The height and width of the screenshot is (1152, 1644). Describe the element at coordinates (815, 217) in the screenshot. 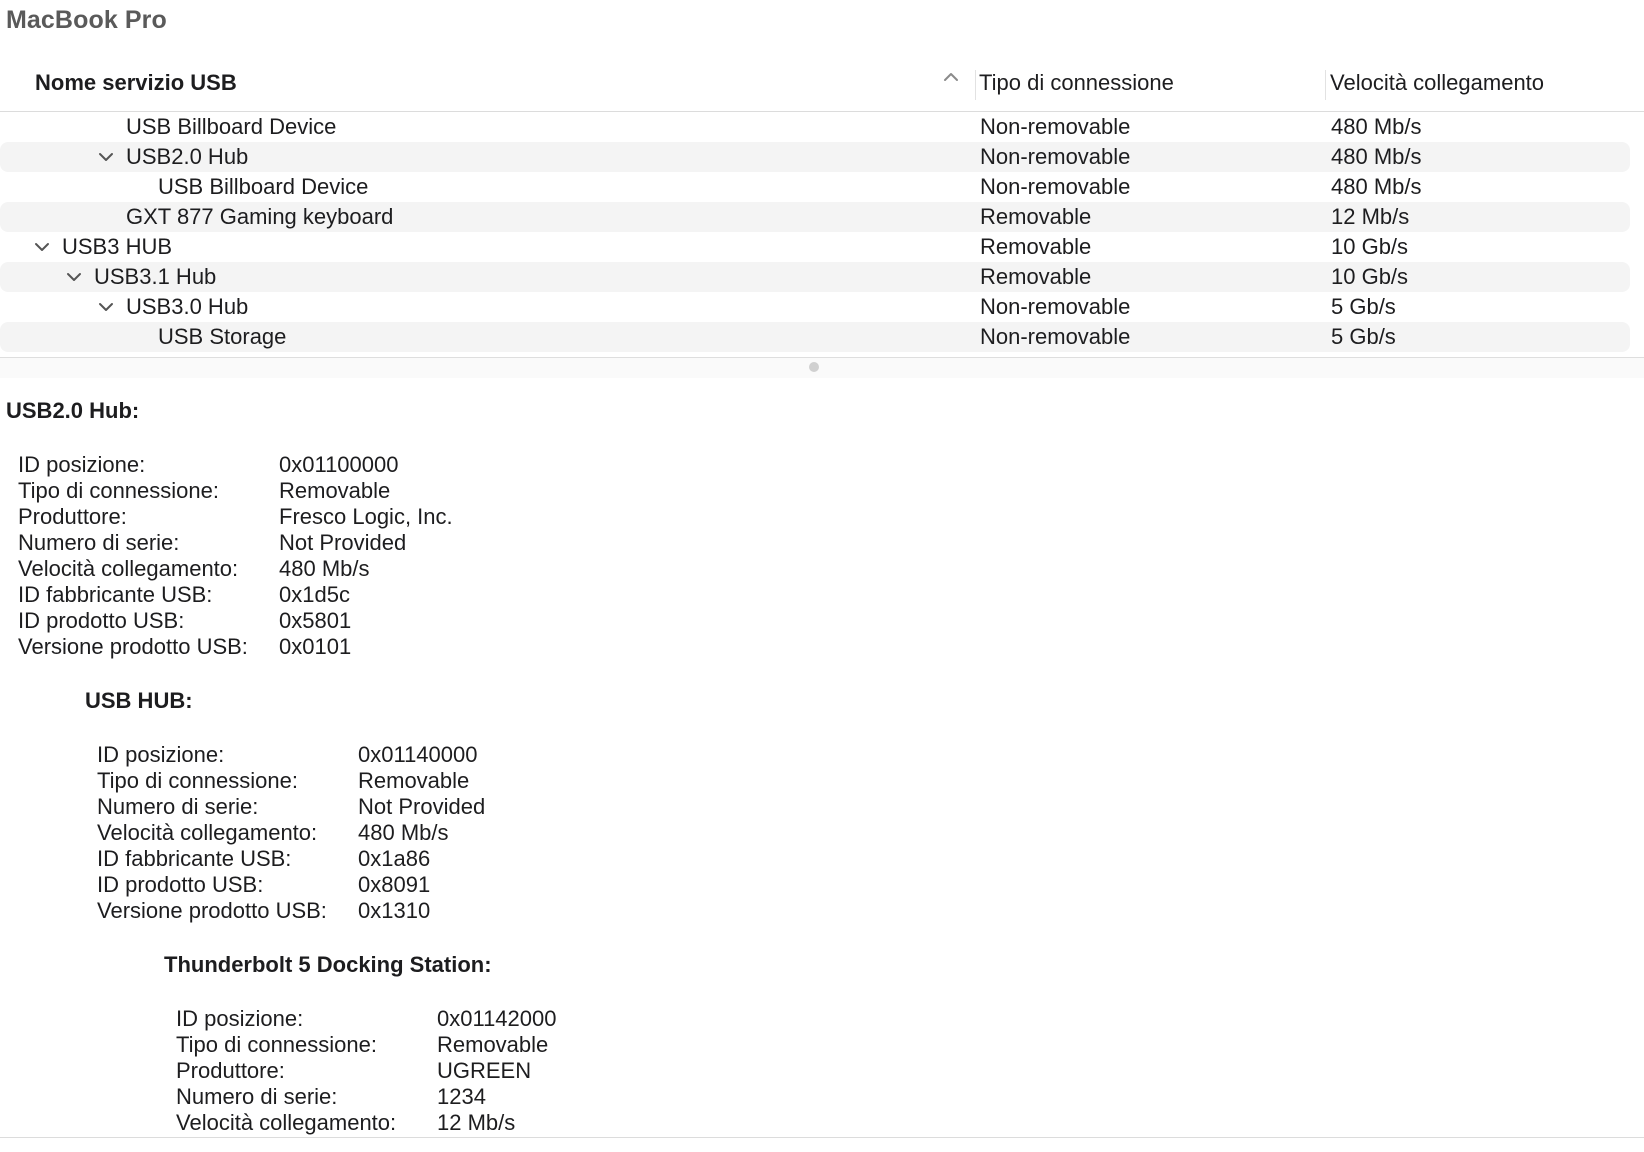

I see `table-row: GXT 877 Gaming keyboard Removable 12 Mb/s` at that location.